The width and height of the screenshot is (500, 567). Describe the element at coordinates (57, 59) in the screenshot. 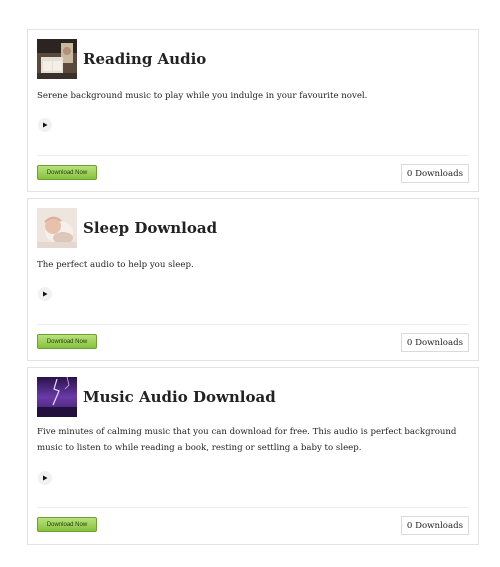

I see `reading-photo-thumbnail` at that location.